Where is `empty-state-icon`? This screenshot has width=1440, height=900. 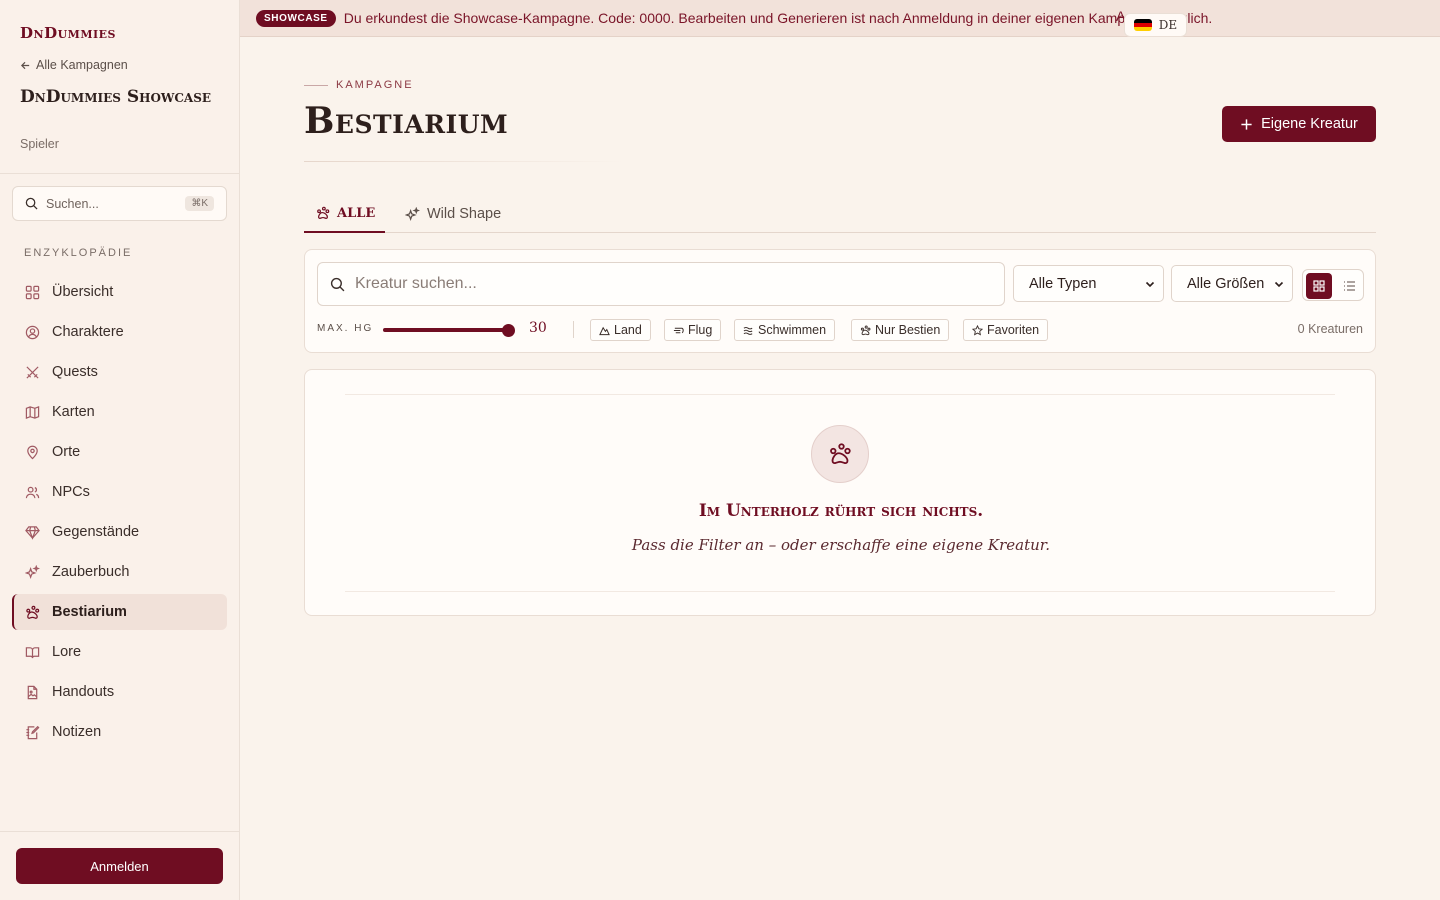 empty-state-icon is located at coordinates (840, 454).